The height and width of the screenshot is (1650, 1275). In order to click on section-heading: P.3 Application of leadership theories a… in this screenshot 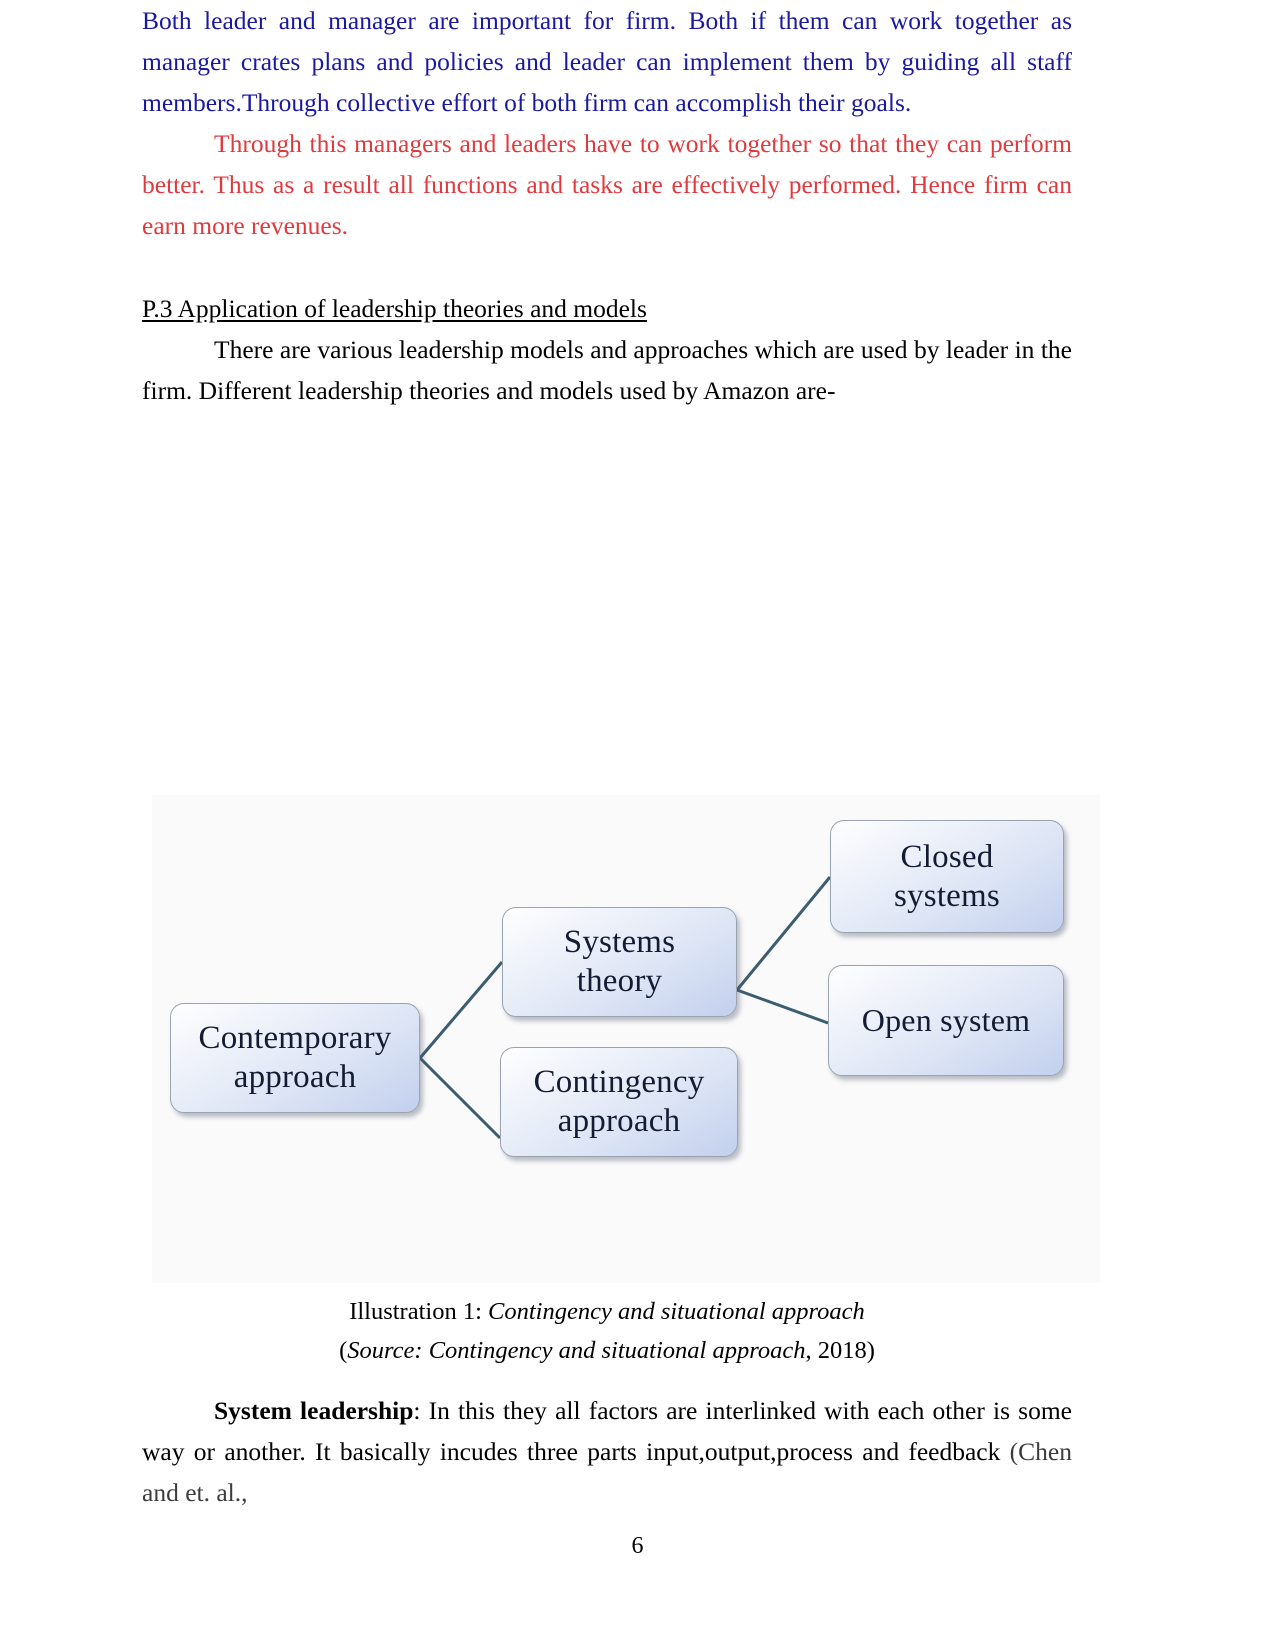, I will do `click(394, 308)`.